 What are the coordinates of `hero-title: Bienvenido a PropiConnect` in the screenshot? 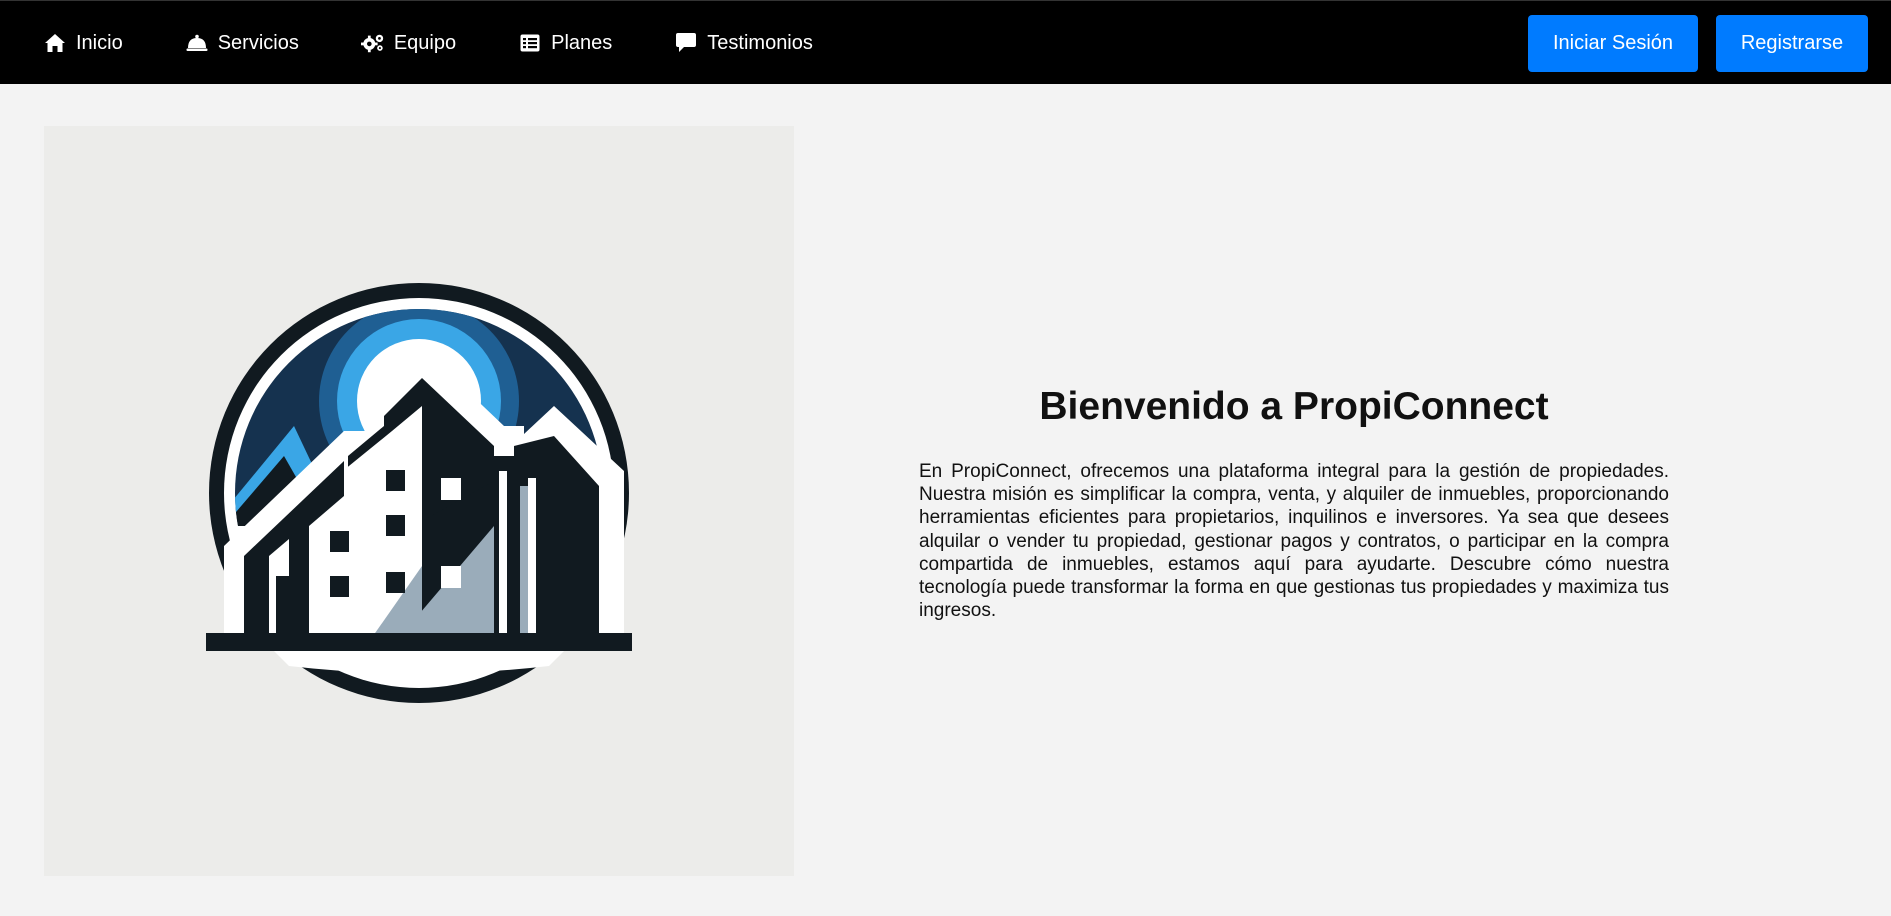 It's located at (1294, 406).